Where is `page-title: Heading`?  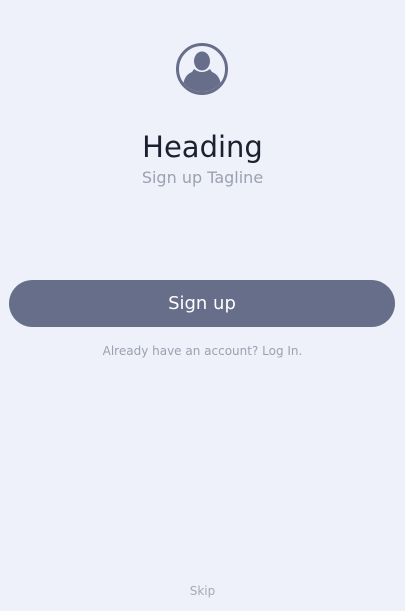 page-title: Heading is located at coordinates (202, 147).